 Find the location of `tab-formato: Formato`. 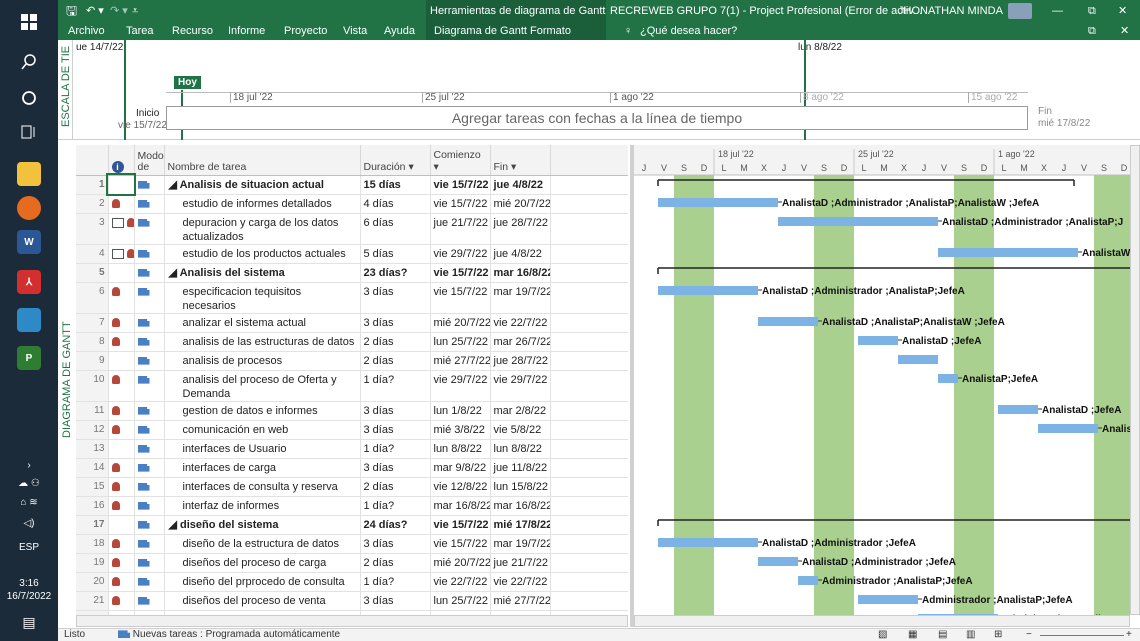

tab-formato: Formato is located at coordinates (550, 31).